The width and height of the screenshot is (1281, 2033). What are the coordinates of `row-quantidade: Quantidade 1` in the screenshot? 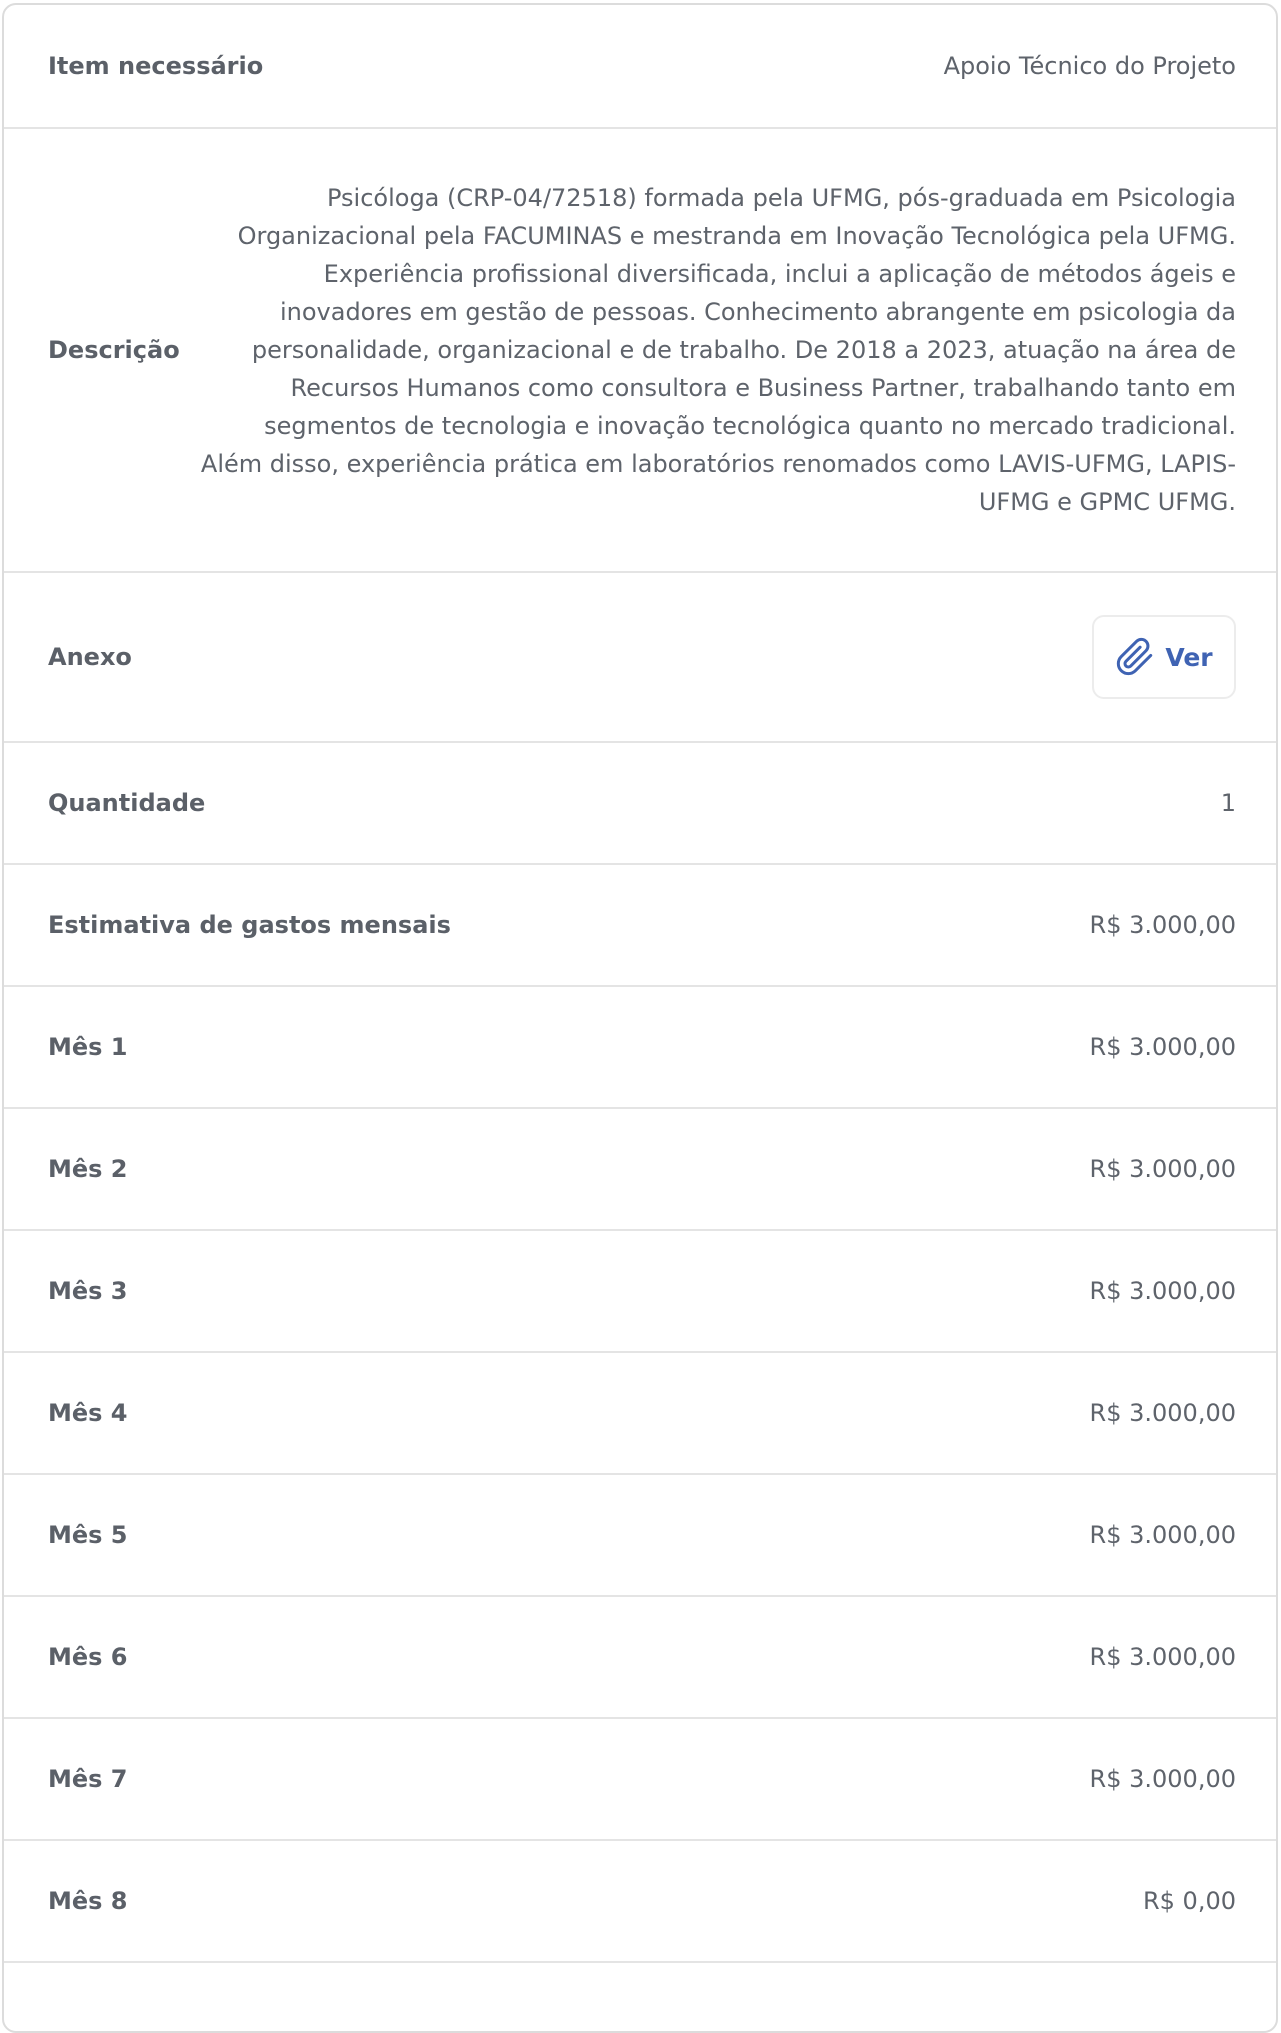 It's located at (640, 804).